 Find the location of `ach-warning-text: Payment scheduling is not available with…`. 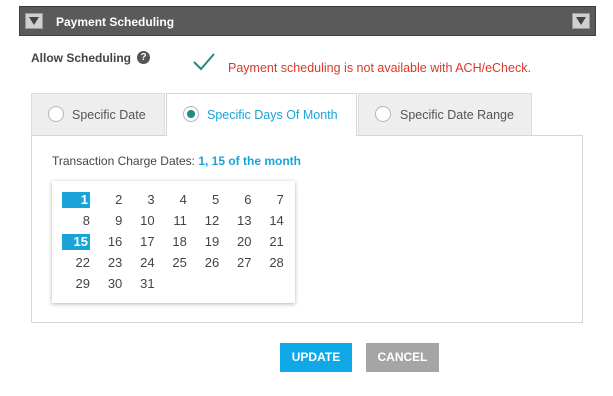

ach-warning-text: Payment scheduling is not available with… is located at coordinates (379, 68).